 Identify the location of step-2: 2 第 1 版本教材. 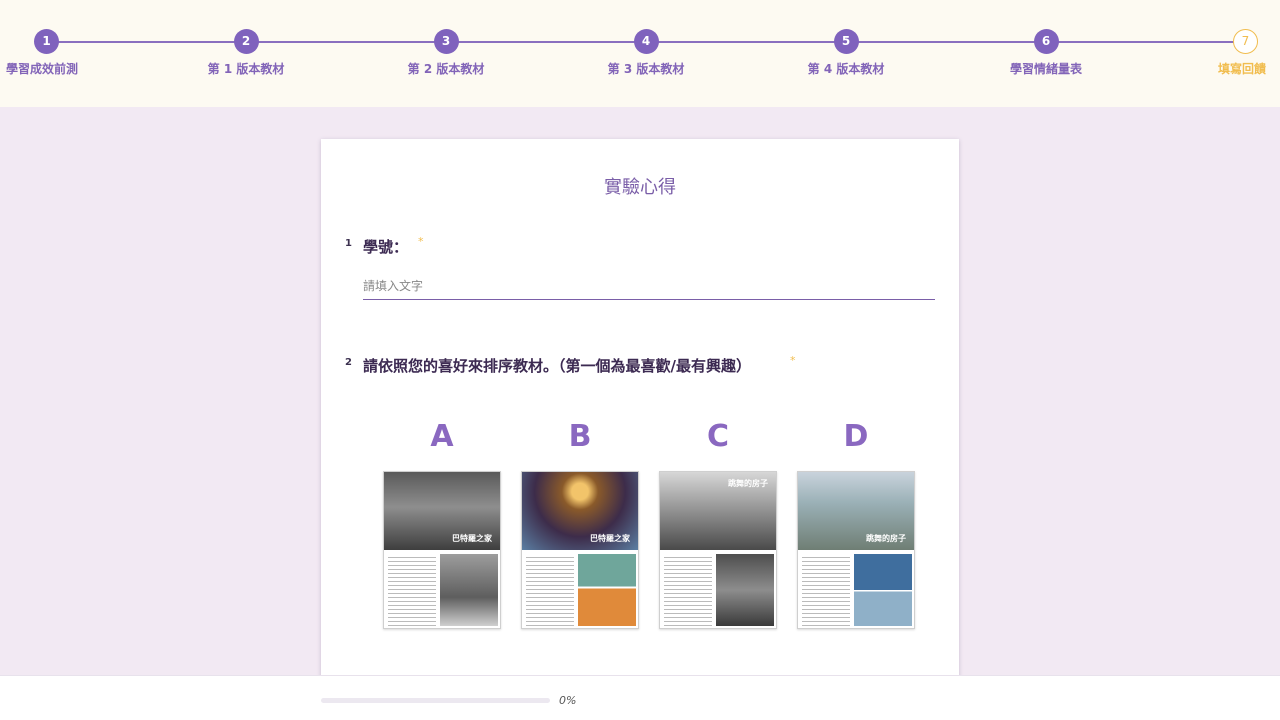
(246, 53).